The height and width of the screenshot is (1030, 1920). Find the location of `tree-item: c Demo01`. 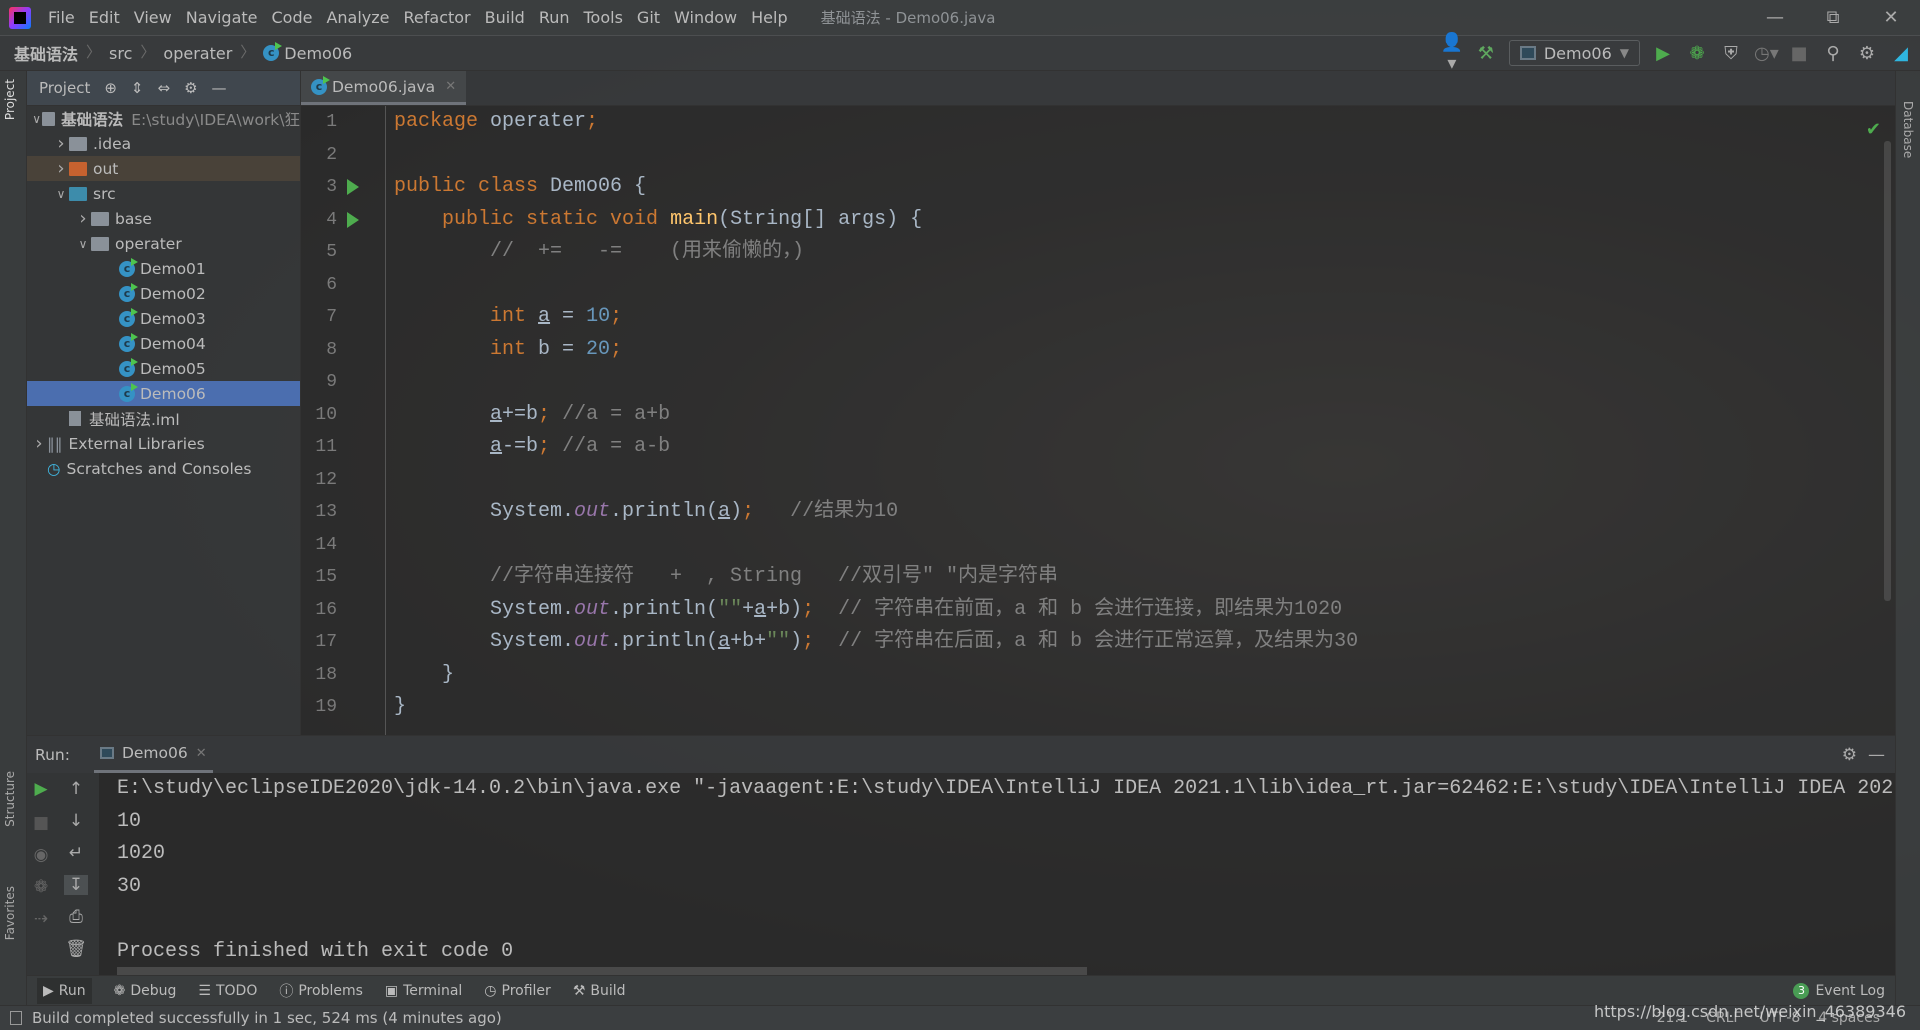

tree-item: c Demo01 is located at coordinates (163, 268).